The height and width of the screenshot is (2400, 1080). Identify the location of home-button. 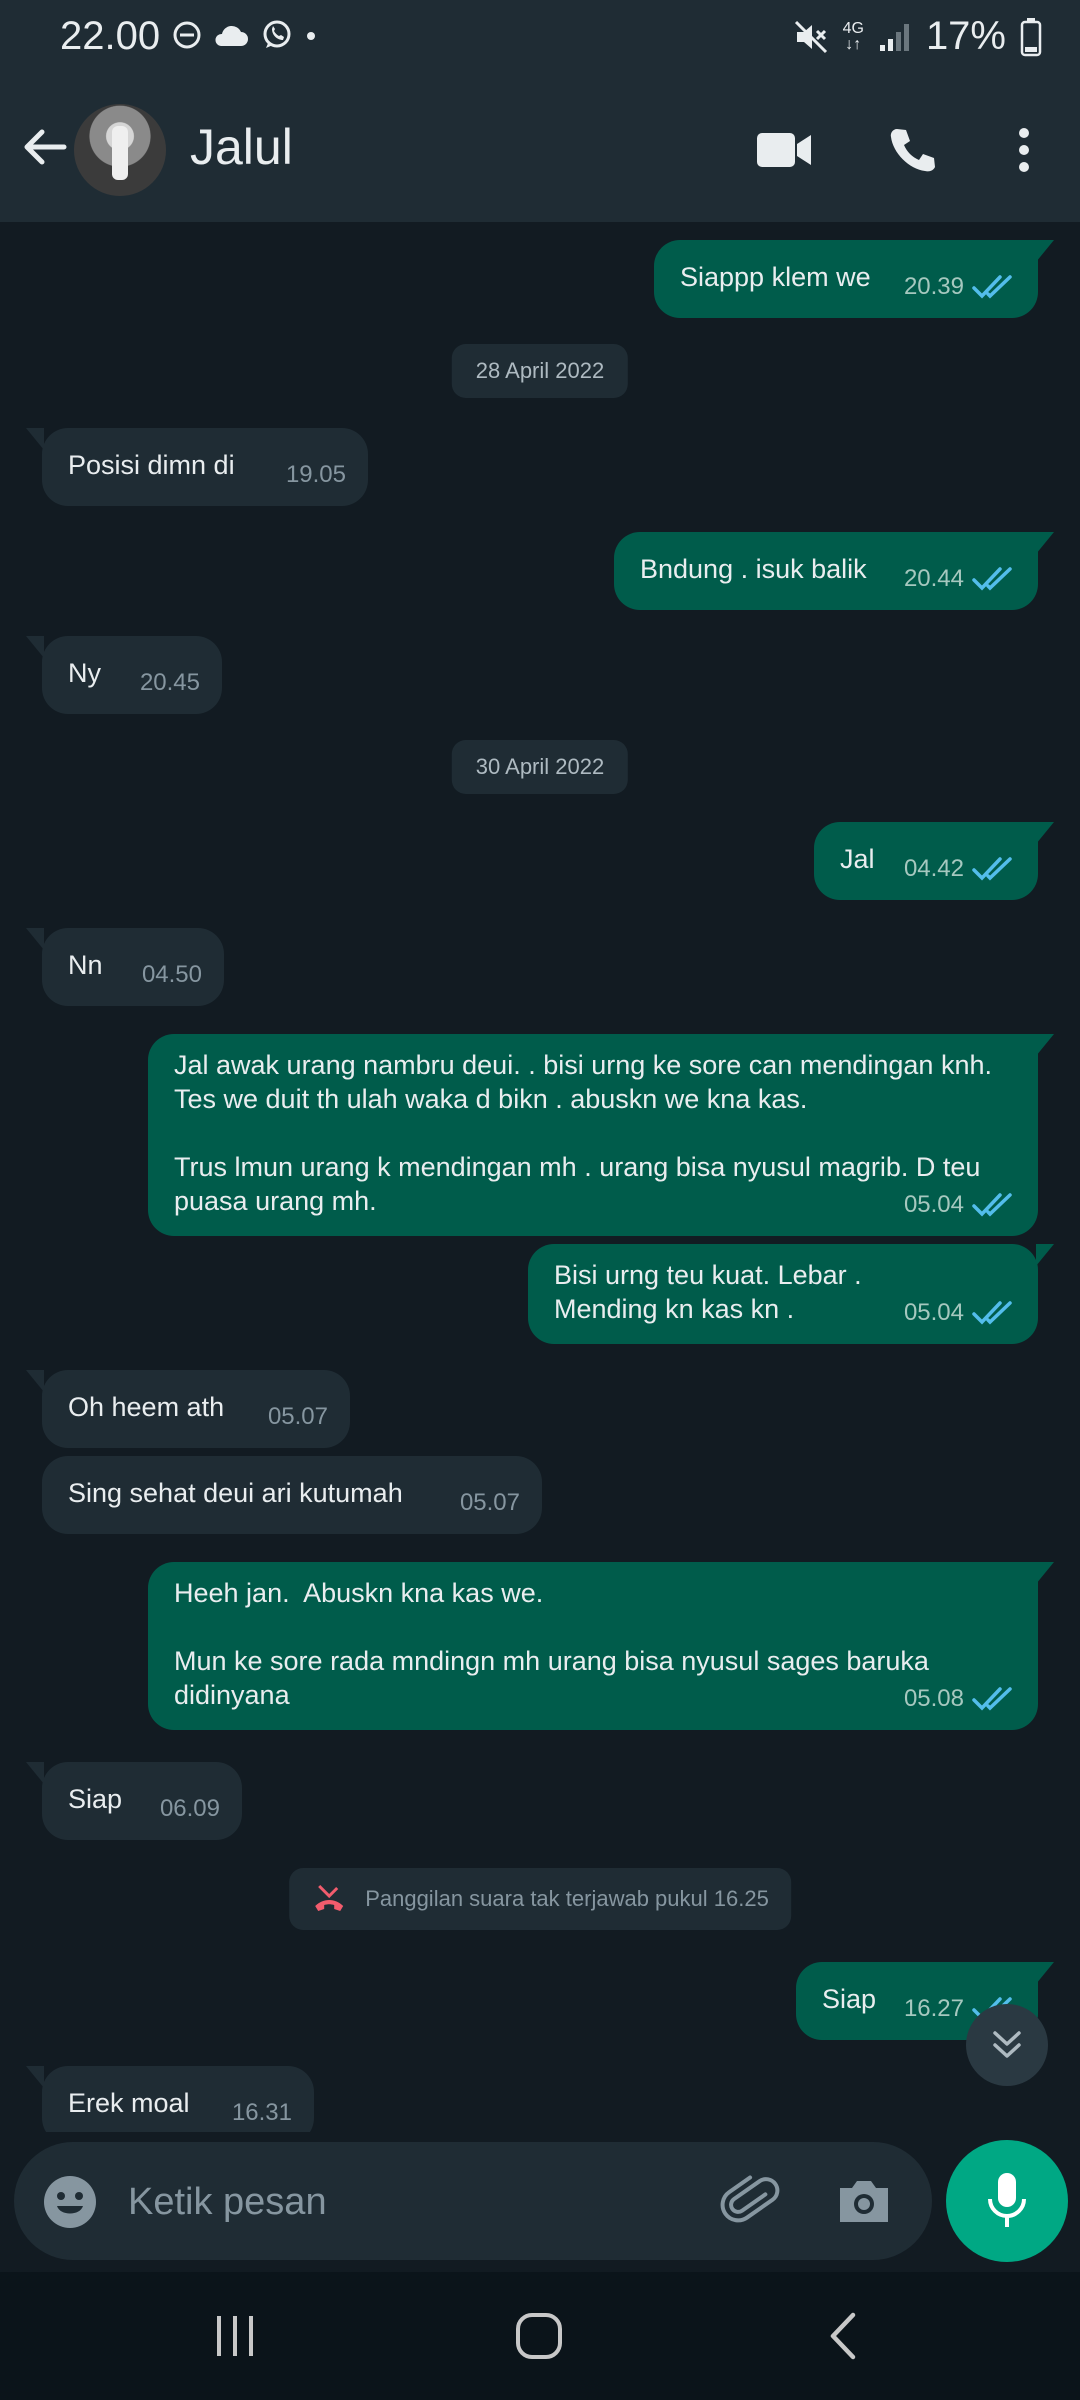
(539, 2336).